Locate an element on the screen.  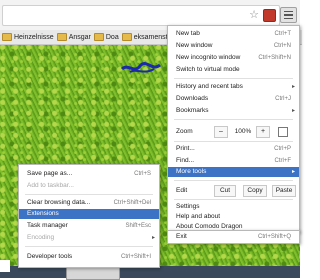
toolbar-icons: ☆ is located at coordinates (273, 15).